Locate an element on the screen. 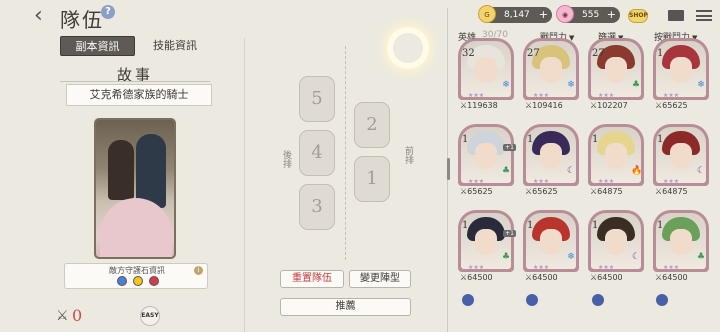 The width and height of the screenshot is (720, 332). upgrade-badge: +1 is located at coordinates (509, 233).